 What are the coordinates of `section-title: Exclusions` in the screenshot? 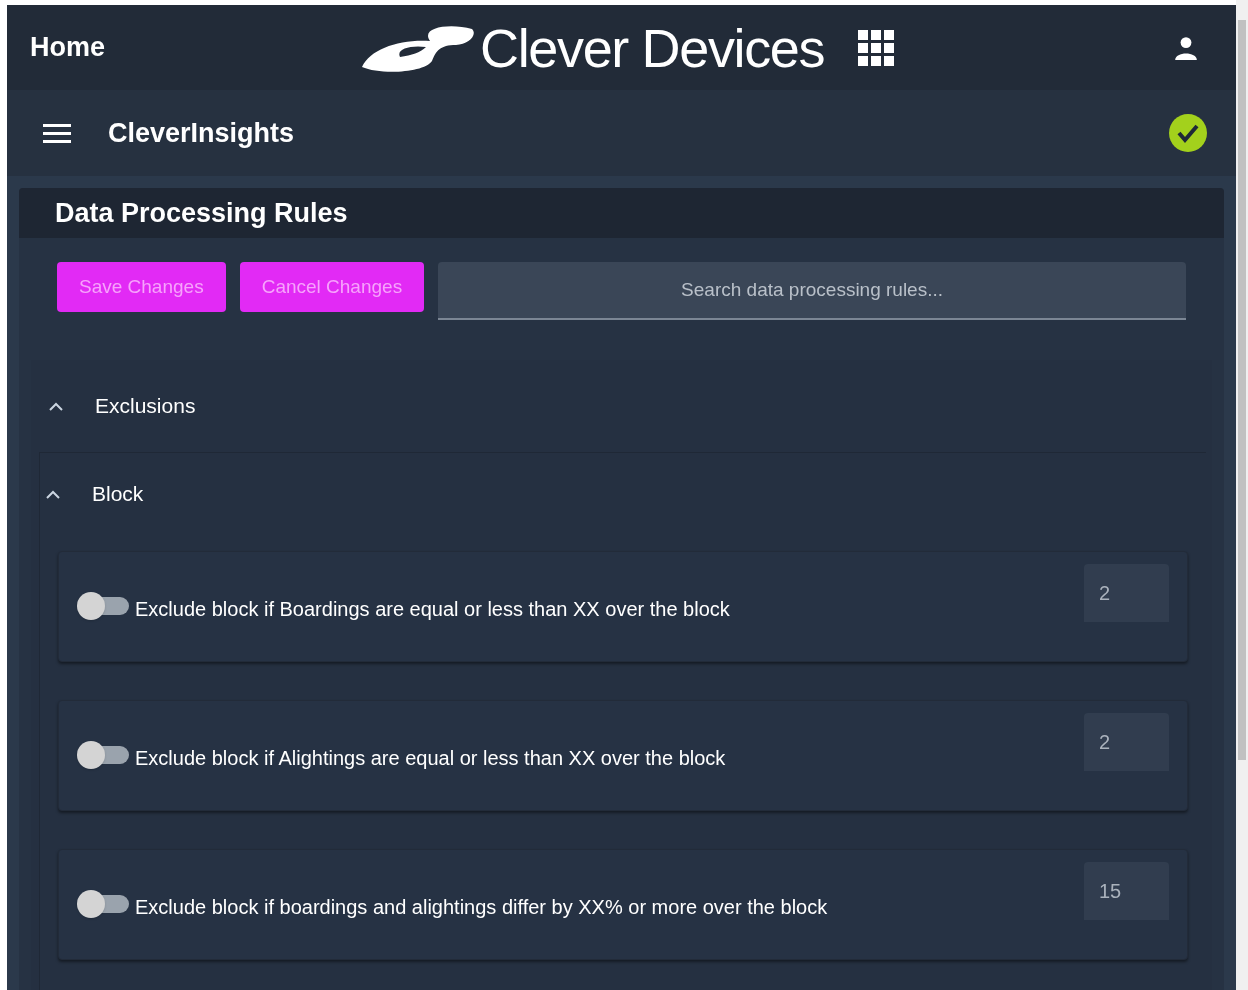 It's located at (145, 406).